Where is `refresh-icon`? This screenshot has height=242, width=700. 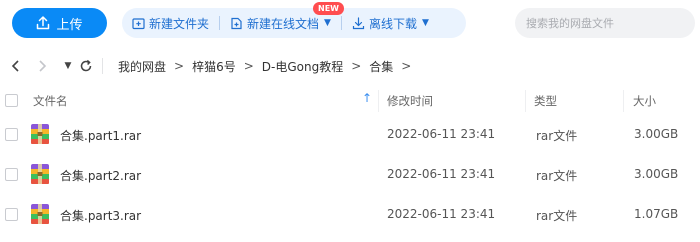
refresh-icon is located at coordinates (86, 66).